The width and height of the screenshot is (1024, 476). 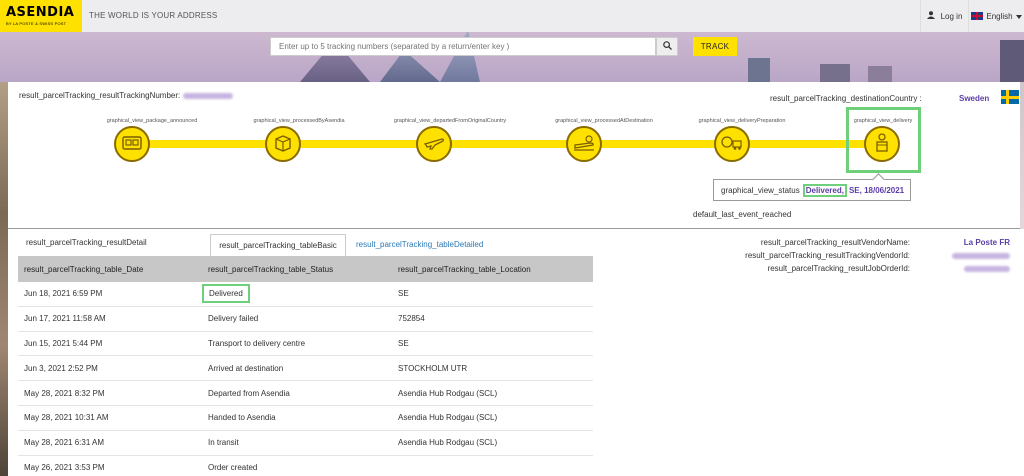 I want to click on uk-flag-icon, so click(x=977, y=16).